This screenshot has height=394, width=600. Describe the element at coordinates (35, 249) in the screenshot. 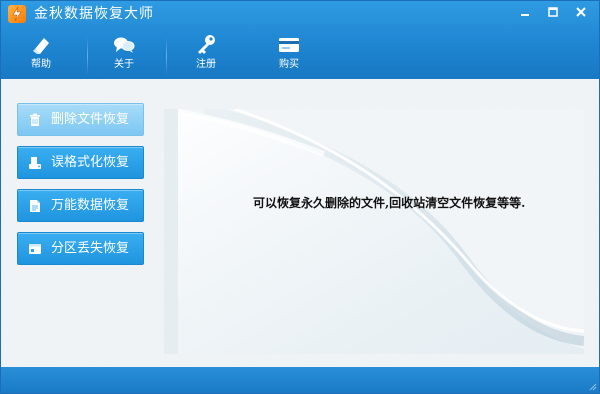

I see `partition-icon` at that location.